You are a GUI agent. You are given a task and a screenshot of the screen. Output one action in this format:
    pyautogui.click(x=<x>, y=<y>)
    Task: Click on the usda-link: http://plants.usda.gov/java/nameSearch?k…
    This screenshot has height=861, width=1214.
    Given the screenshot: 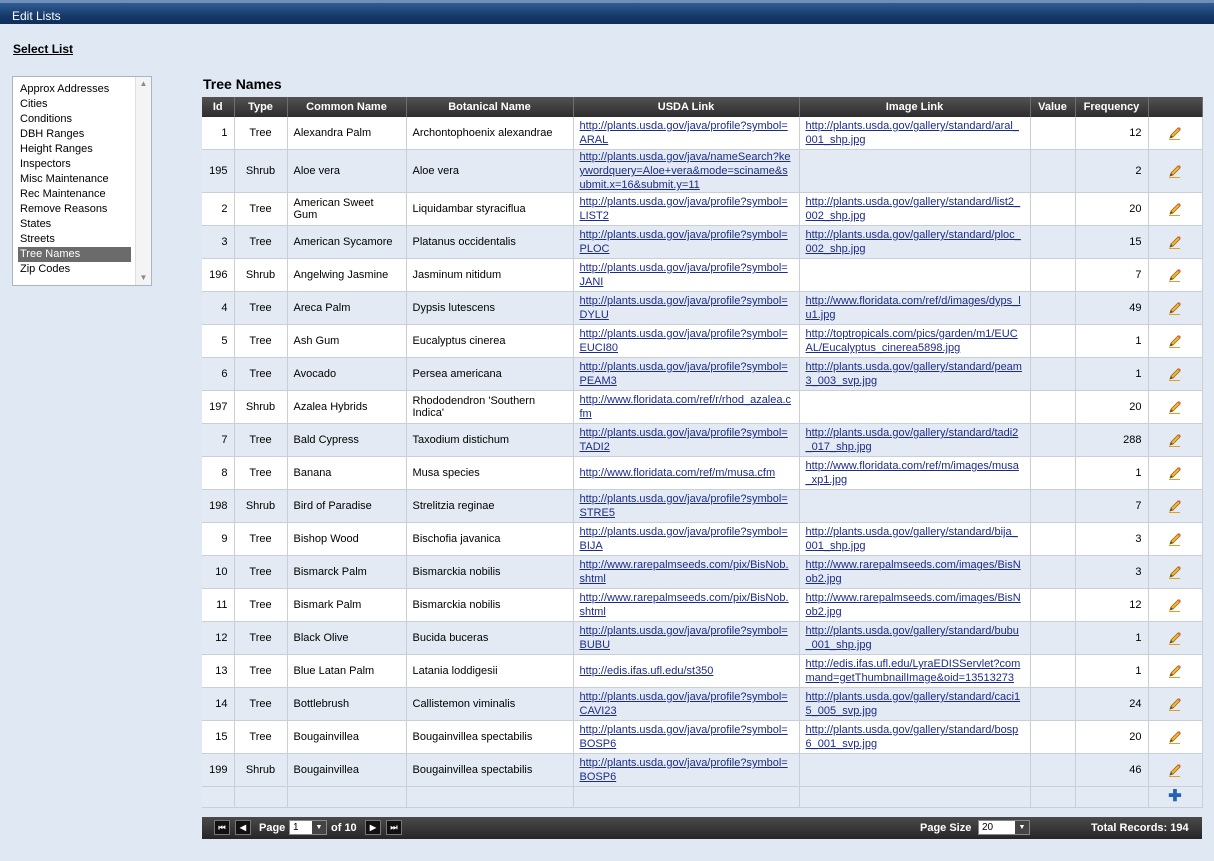 What is the action you would take?
    pyautogui.click(x=685, y=171)
    